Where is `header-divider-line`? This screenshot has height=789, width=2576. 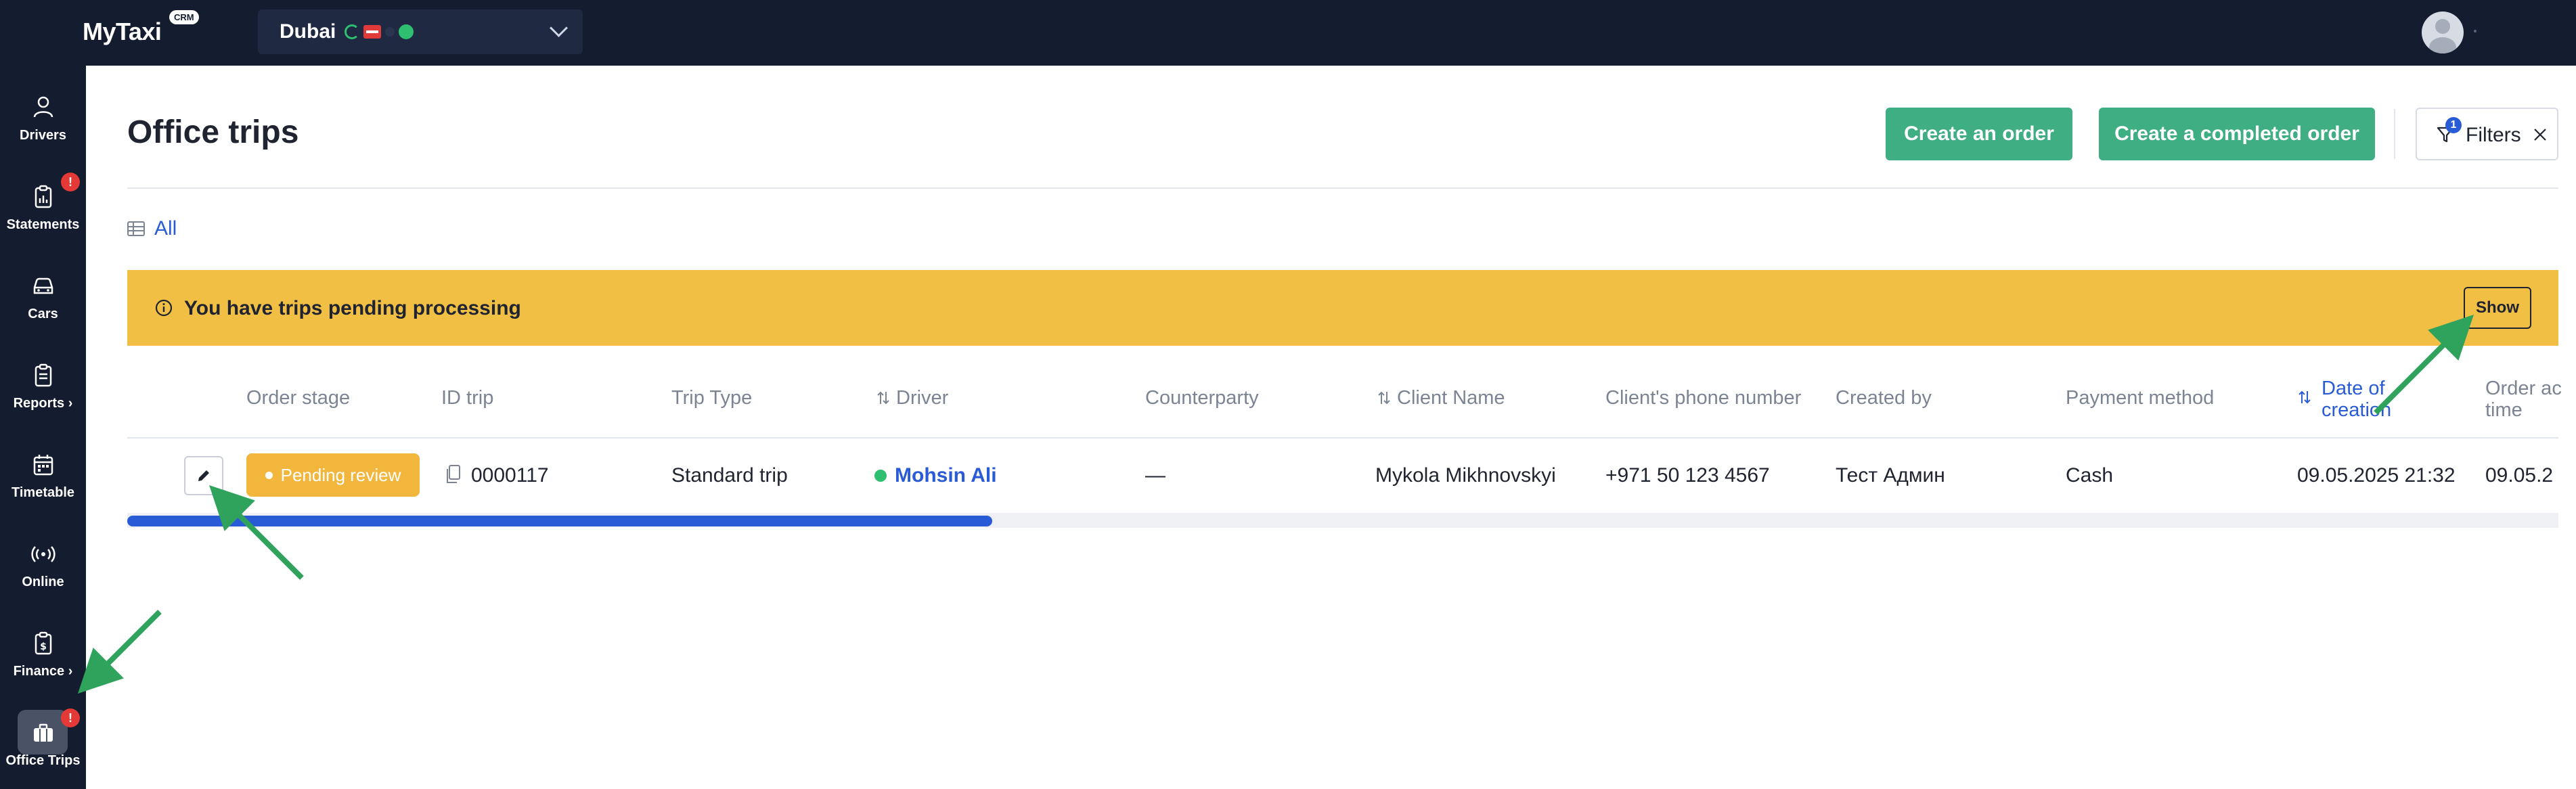
header-divider-line is located at coordinates (1342, 188).